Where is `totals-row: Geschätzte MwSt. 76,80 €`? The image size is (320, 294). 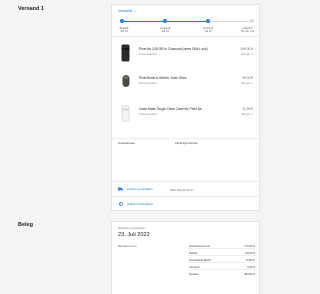
totals-row: Geschätzte MwSt. 76,80 € is located at coordinates (222, 259).